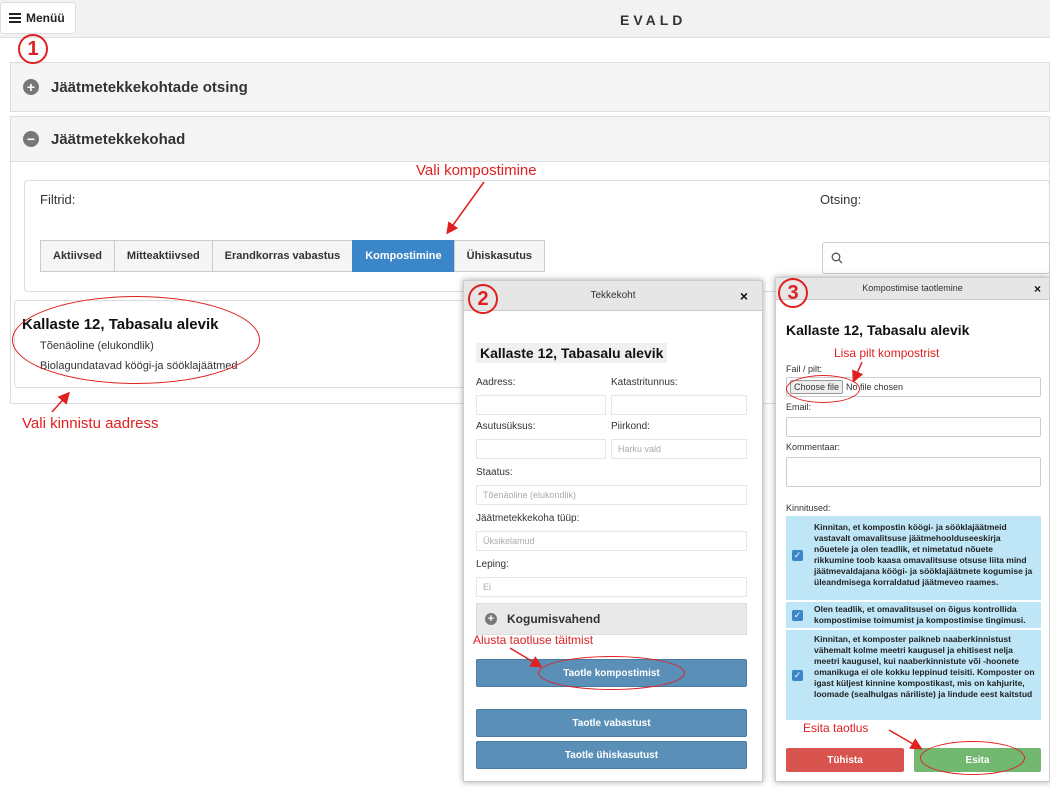  I want to click on search-label: Otsing:, so click(841, 199).